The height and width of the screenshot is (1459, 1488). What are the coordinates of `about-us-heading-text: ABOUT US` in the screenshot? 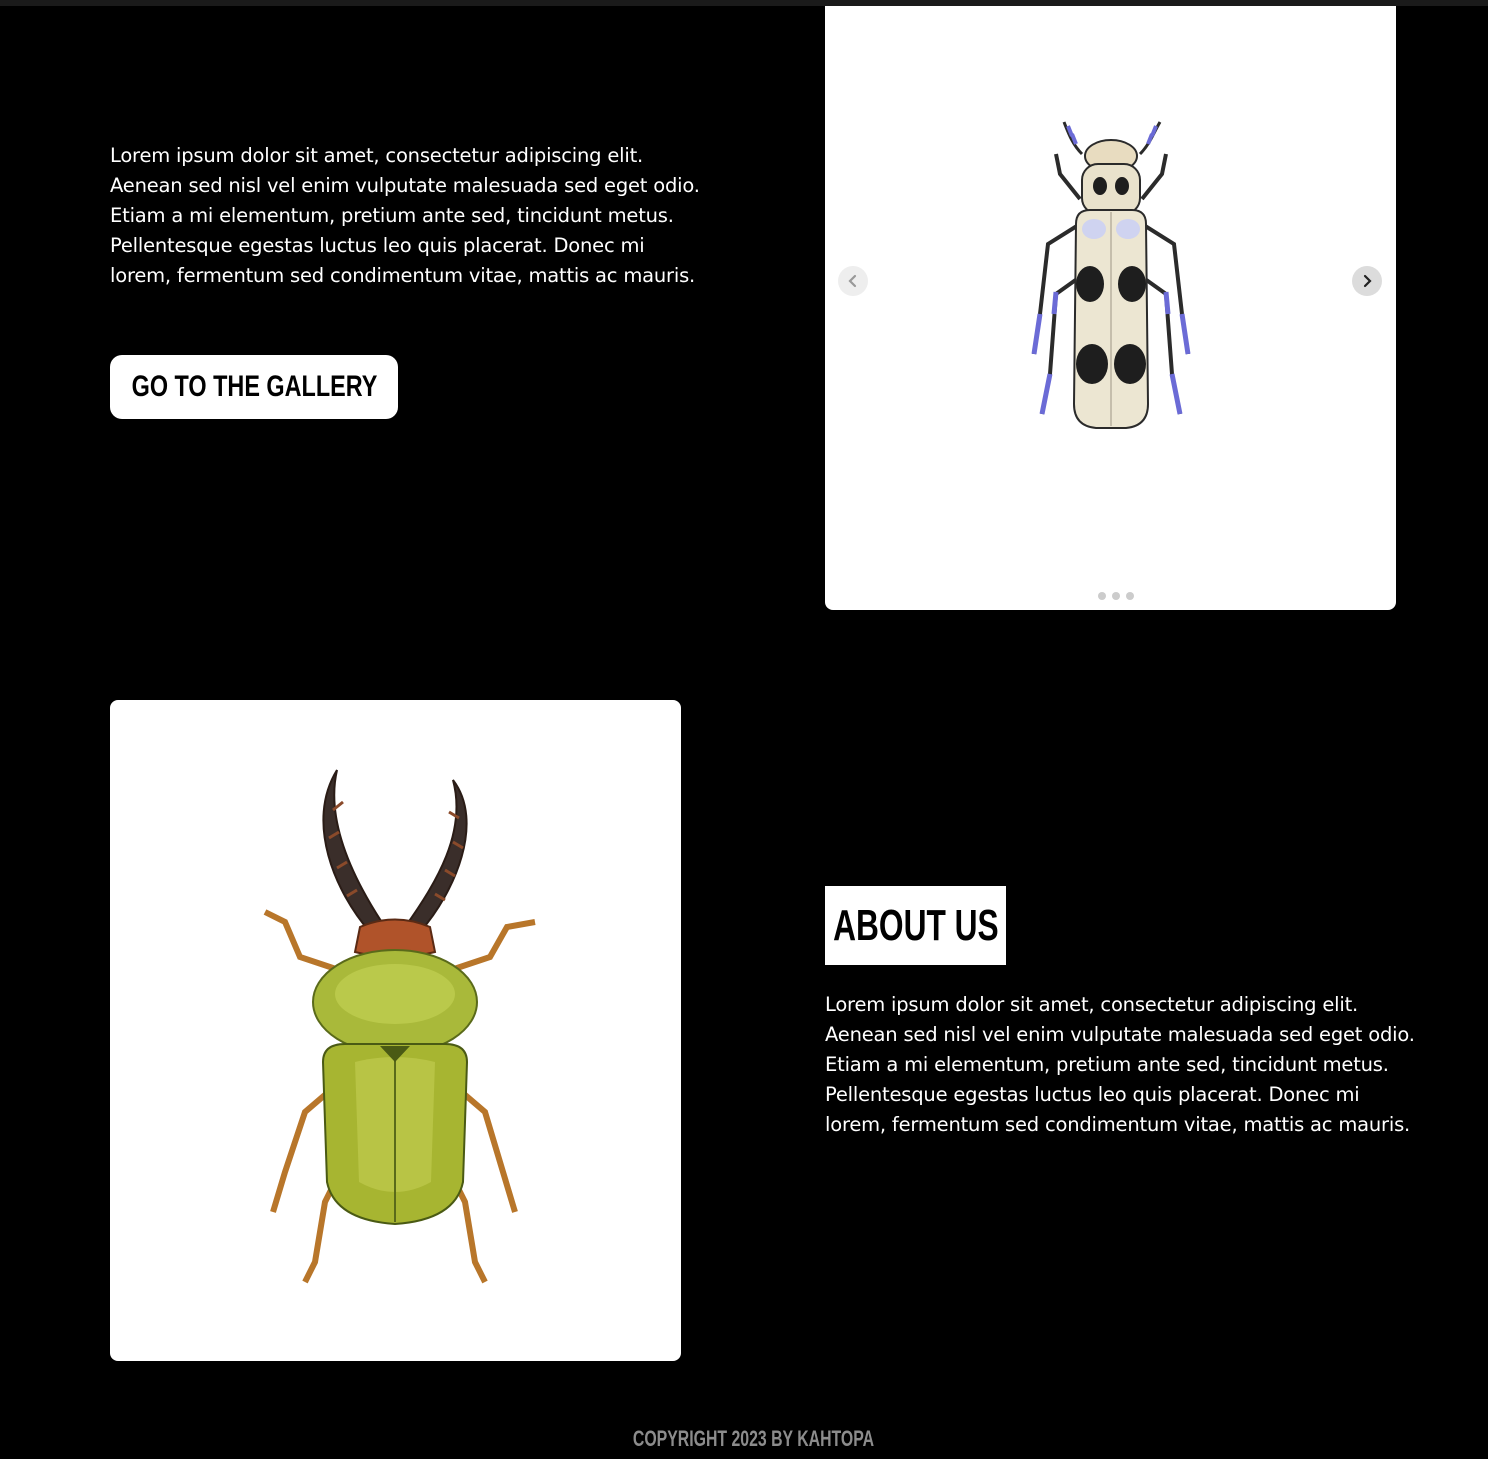 It's located at (915, 925).